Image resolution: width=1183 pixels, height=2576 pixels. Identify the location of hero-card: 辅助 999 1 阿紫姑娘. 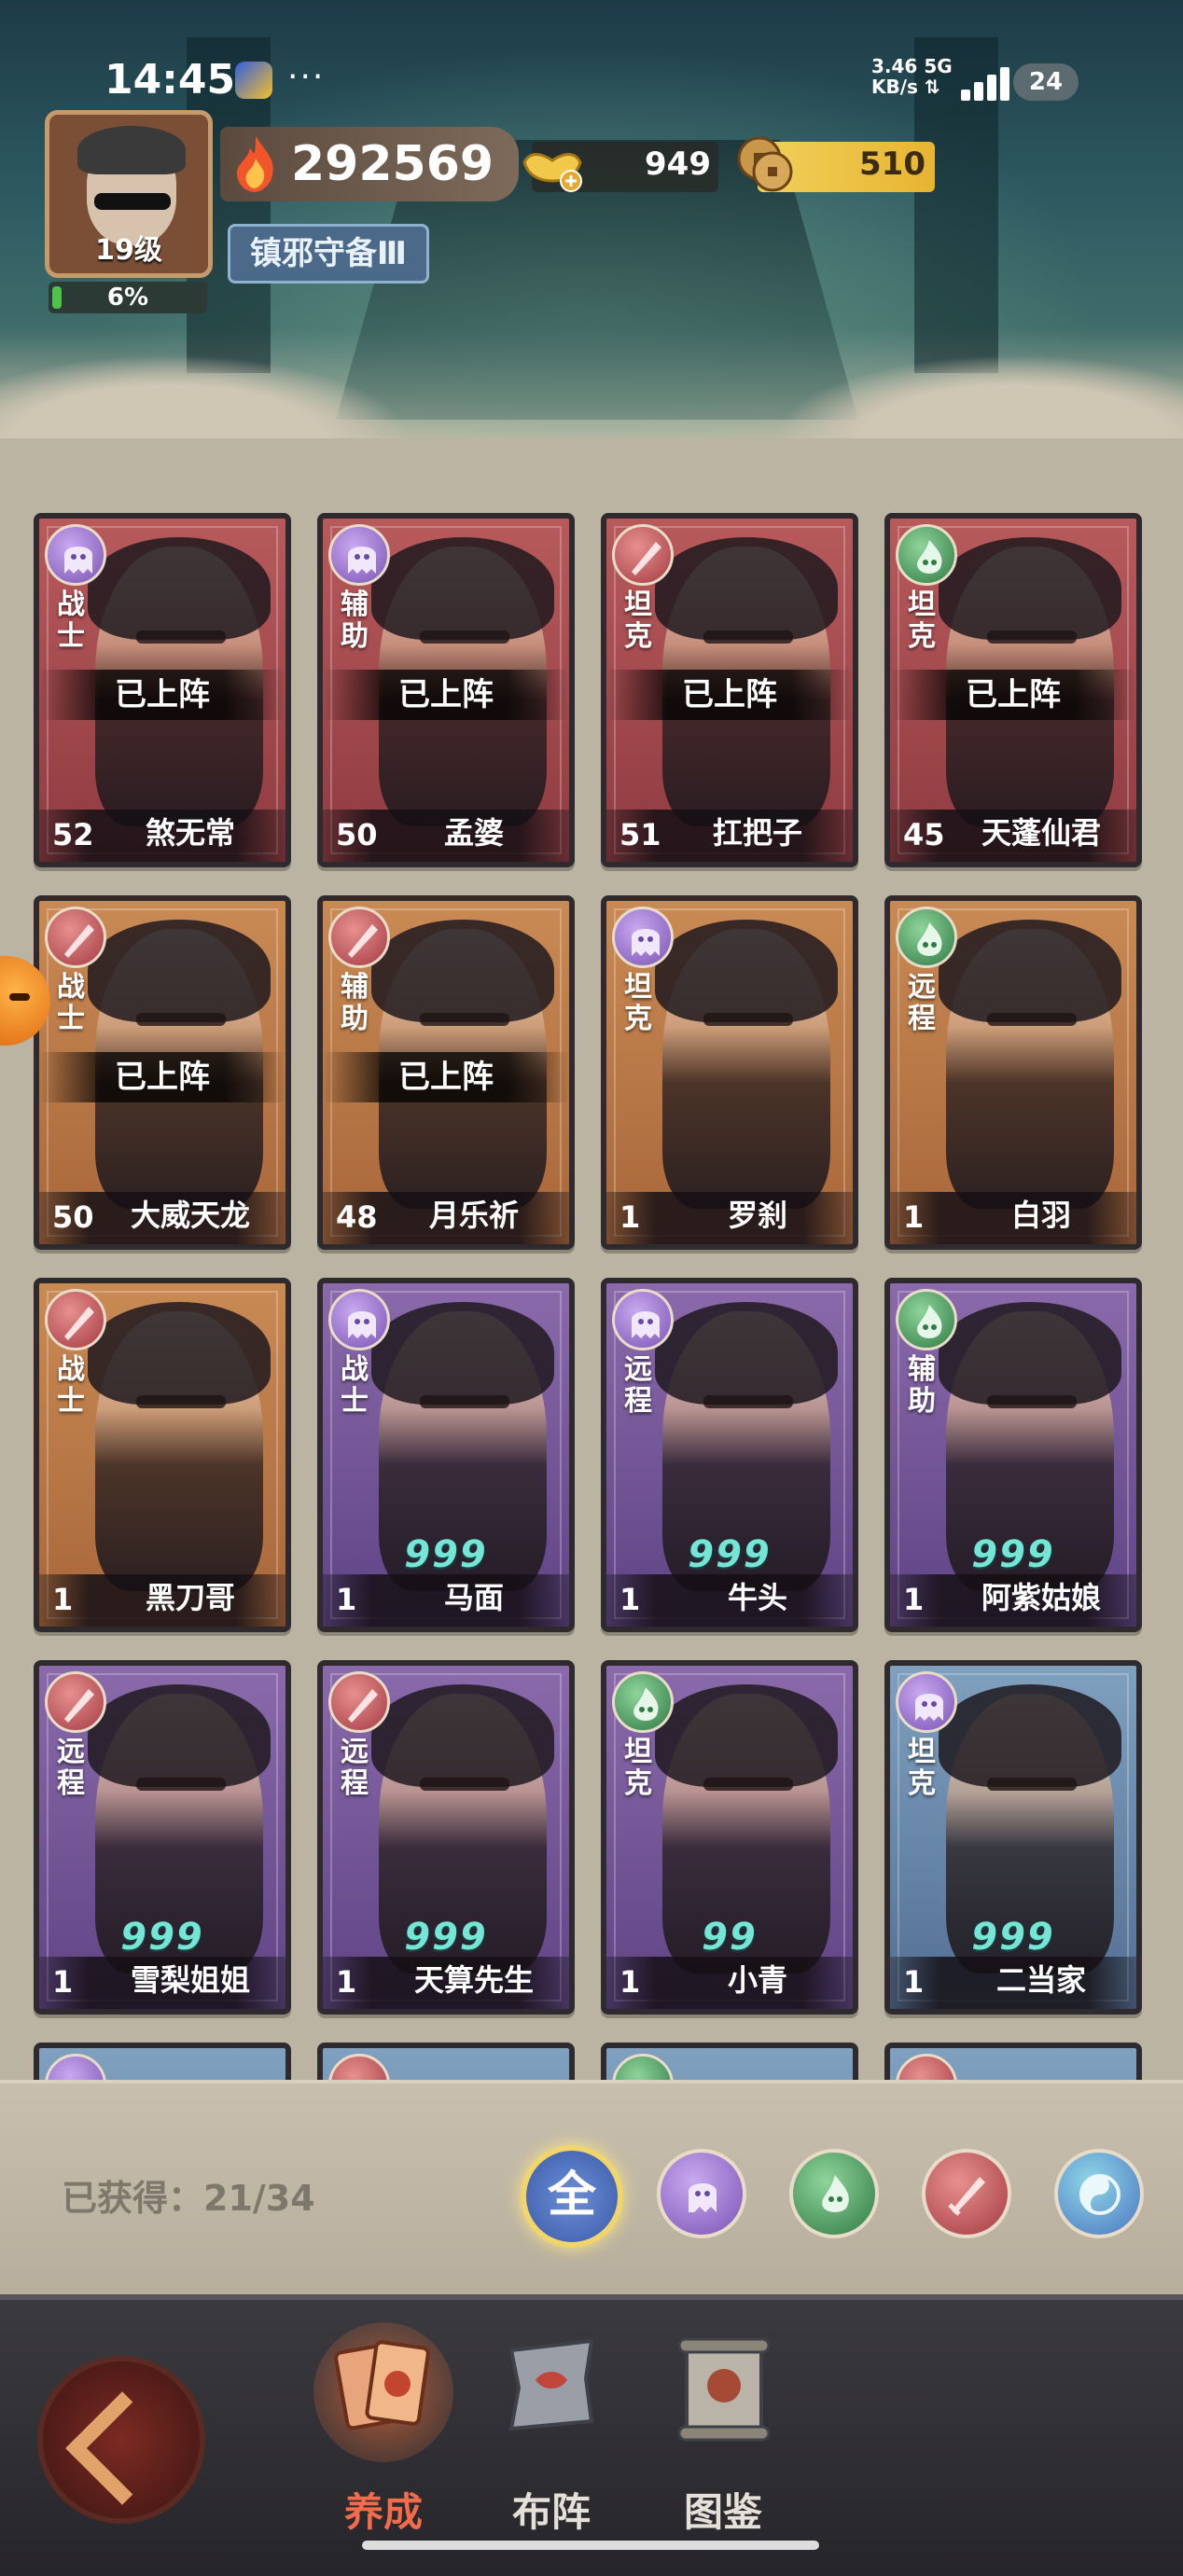
(1013, 1455).